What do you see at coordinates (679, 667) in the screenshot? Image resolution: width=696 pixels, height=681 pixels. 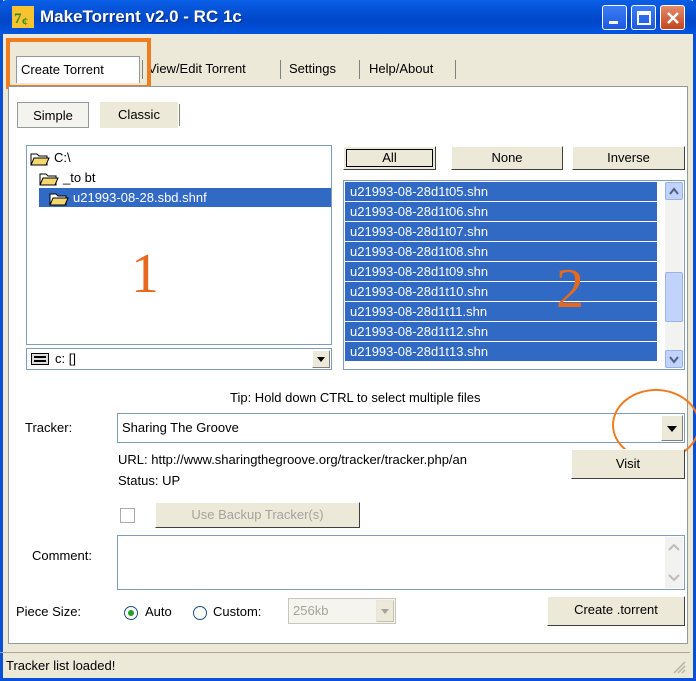 I see `resize-grip-icon` at bounding box center [679, 667].